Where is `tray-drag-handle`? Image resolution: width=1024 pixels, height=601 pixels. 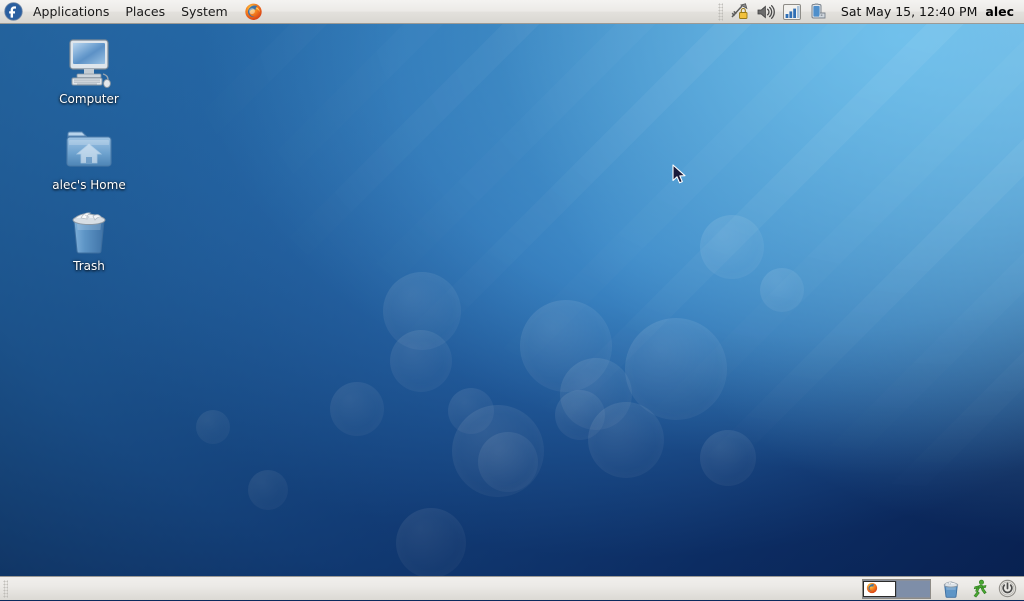 tray-drag-handle is located at coordinates (720, 11).